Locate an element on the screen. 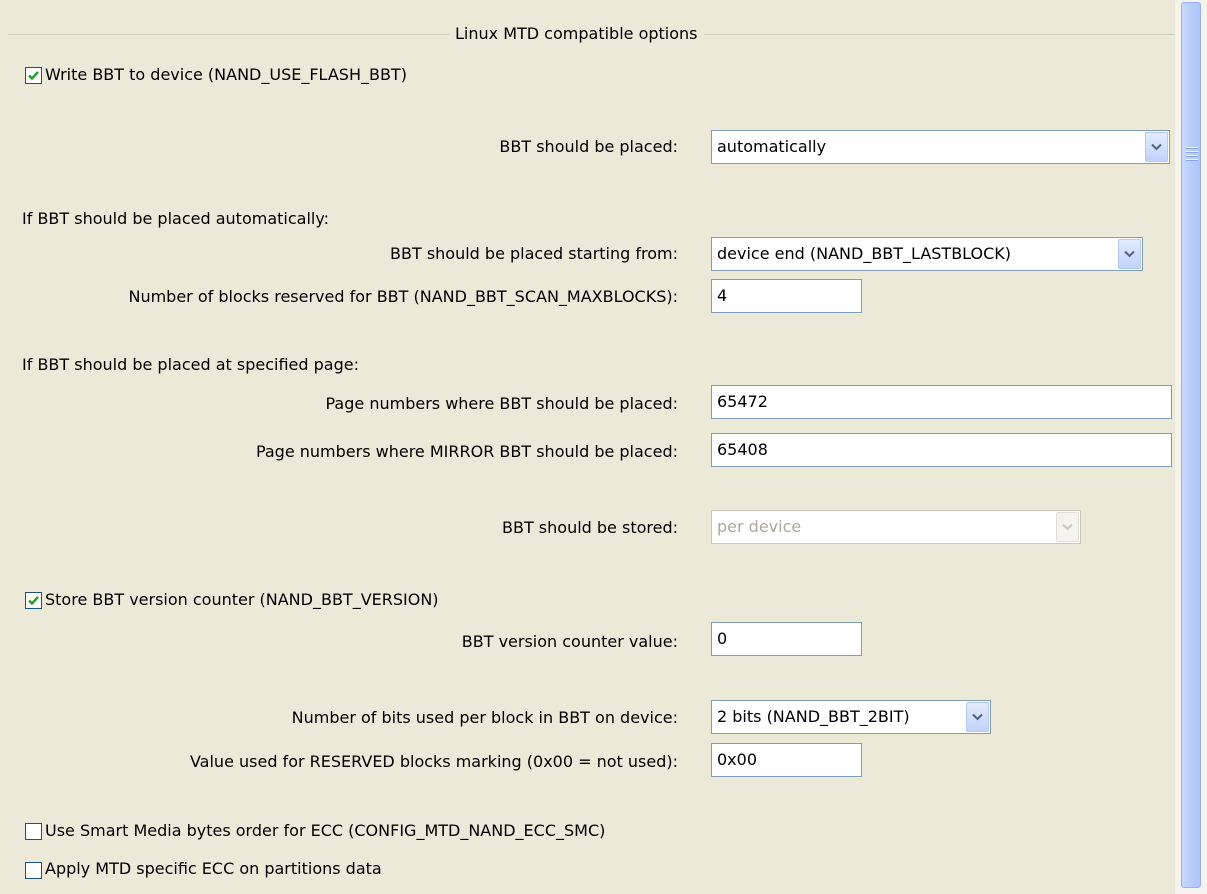  scroll-thumb is located at coordinates (1191, 445).